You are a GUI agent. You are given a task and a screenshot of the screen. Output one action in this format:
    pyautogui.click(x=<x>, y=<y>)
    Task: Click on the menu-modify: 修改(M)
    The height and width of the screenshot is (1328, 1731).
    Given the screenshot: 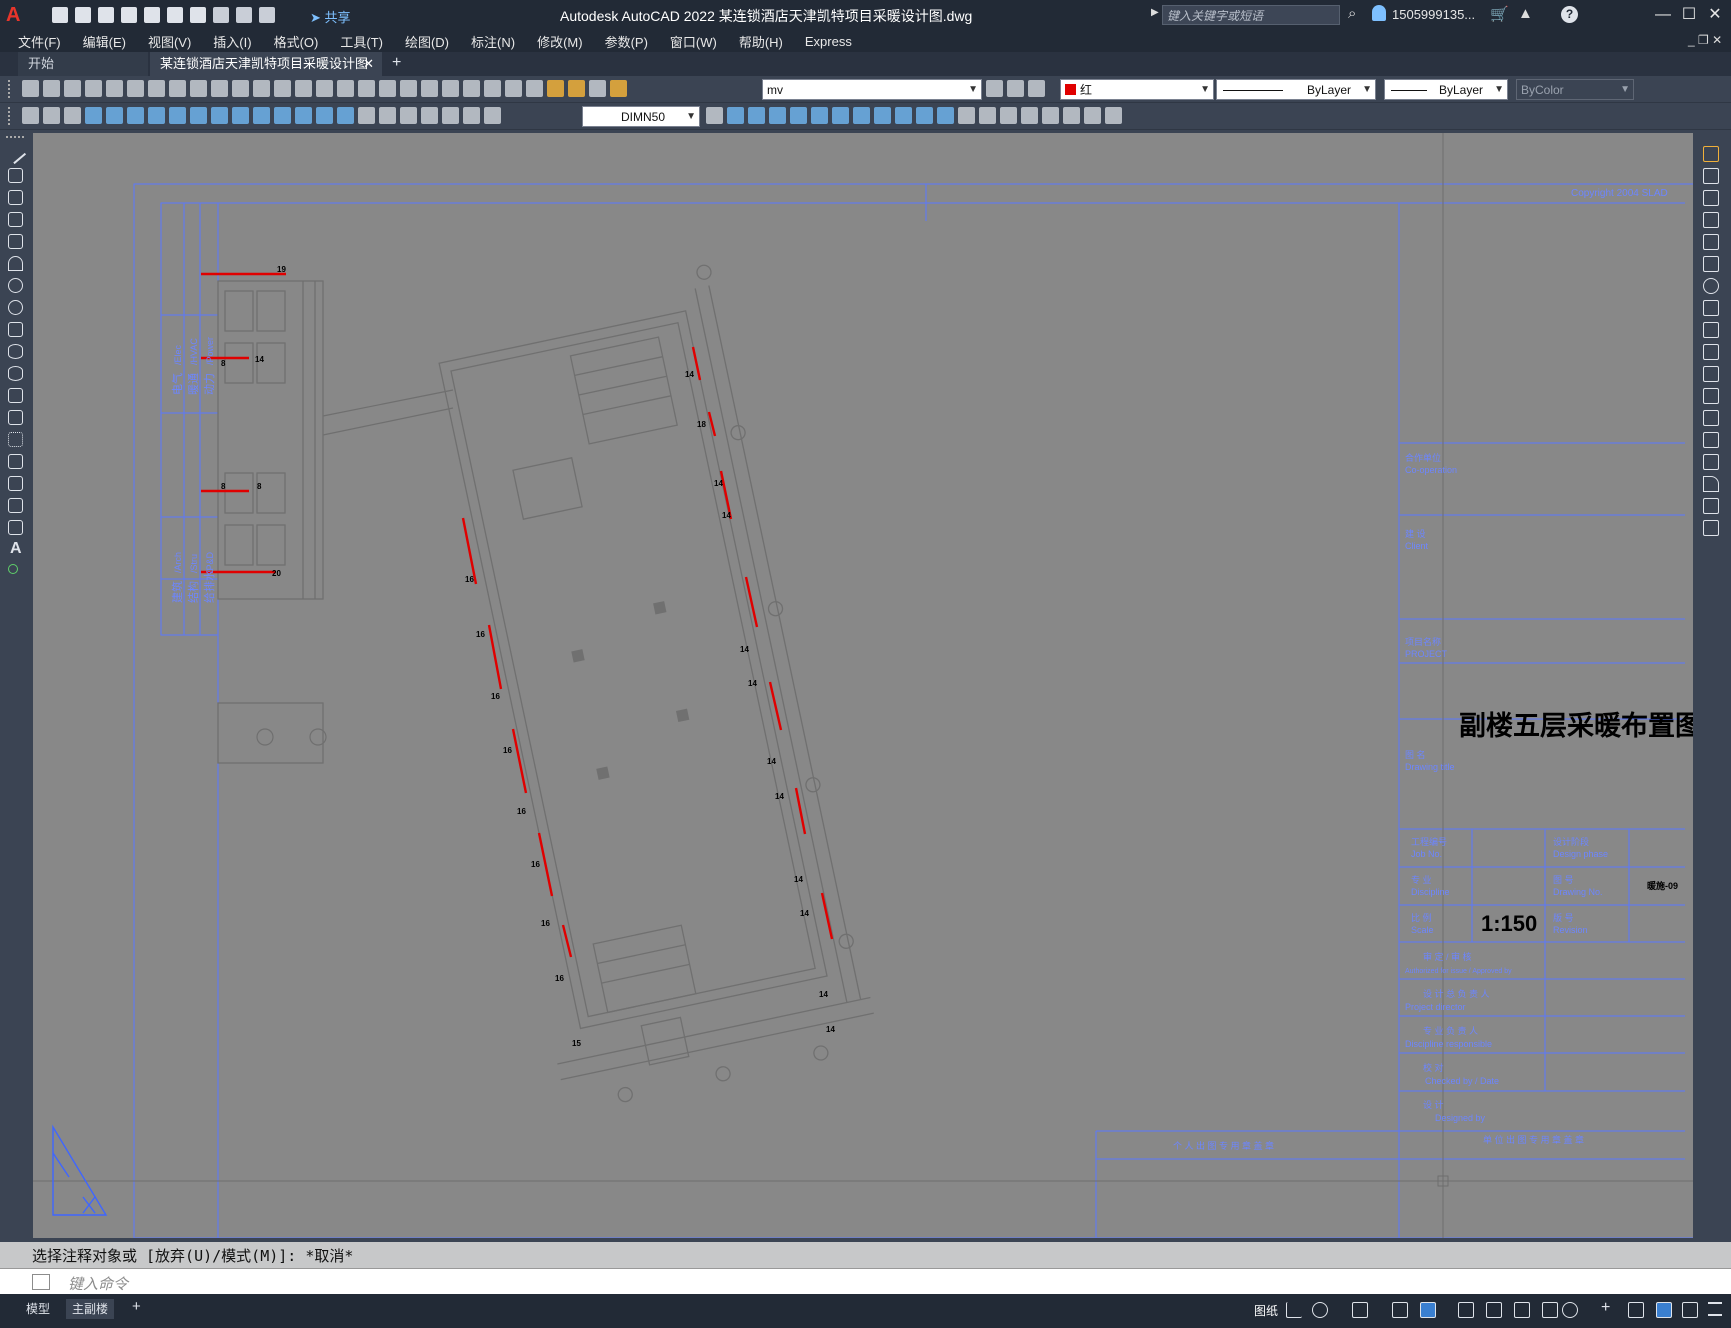 What is the action you would take?
    pyautogui.click(x=560, y=41)
    